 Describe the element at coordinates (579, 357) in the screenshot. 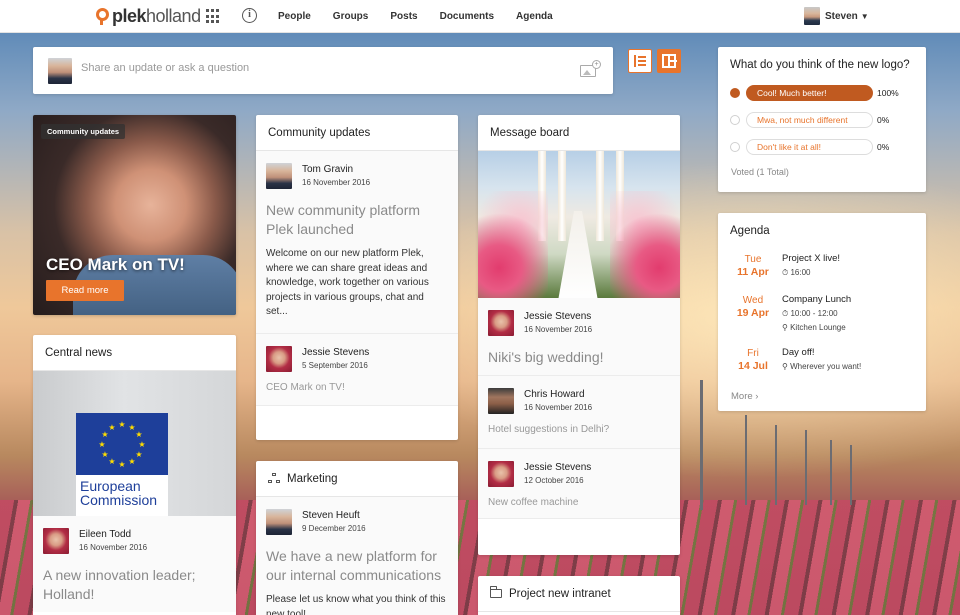

I see `post-title: Niki's big wedding!` at that location.